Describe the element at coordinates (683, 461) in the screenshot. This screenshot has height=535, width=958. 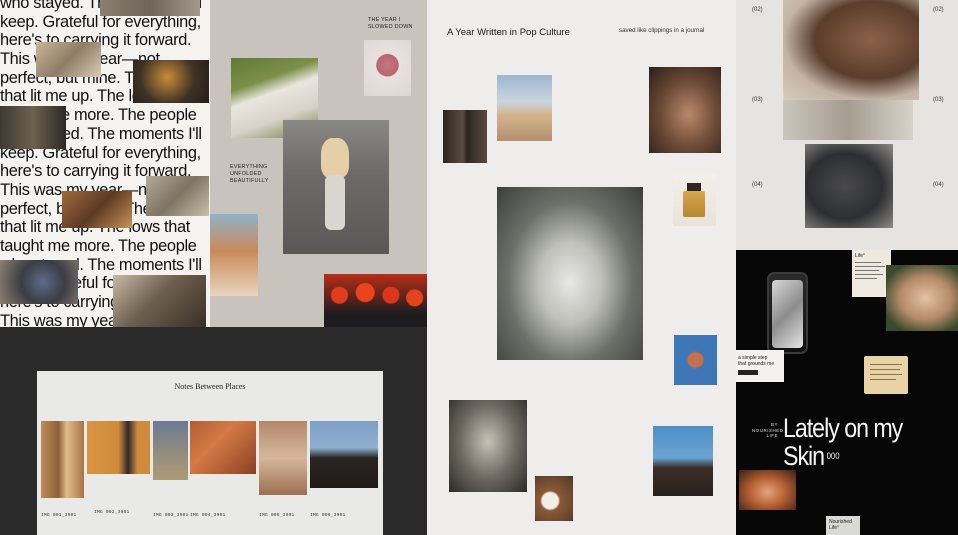
I see `photo-man-blue-sky` at that location.